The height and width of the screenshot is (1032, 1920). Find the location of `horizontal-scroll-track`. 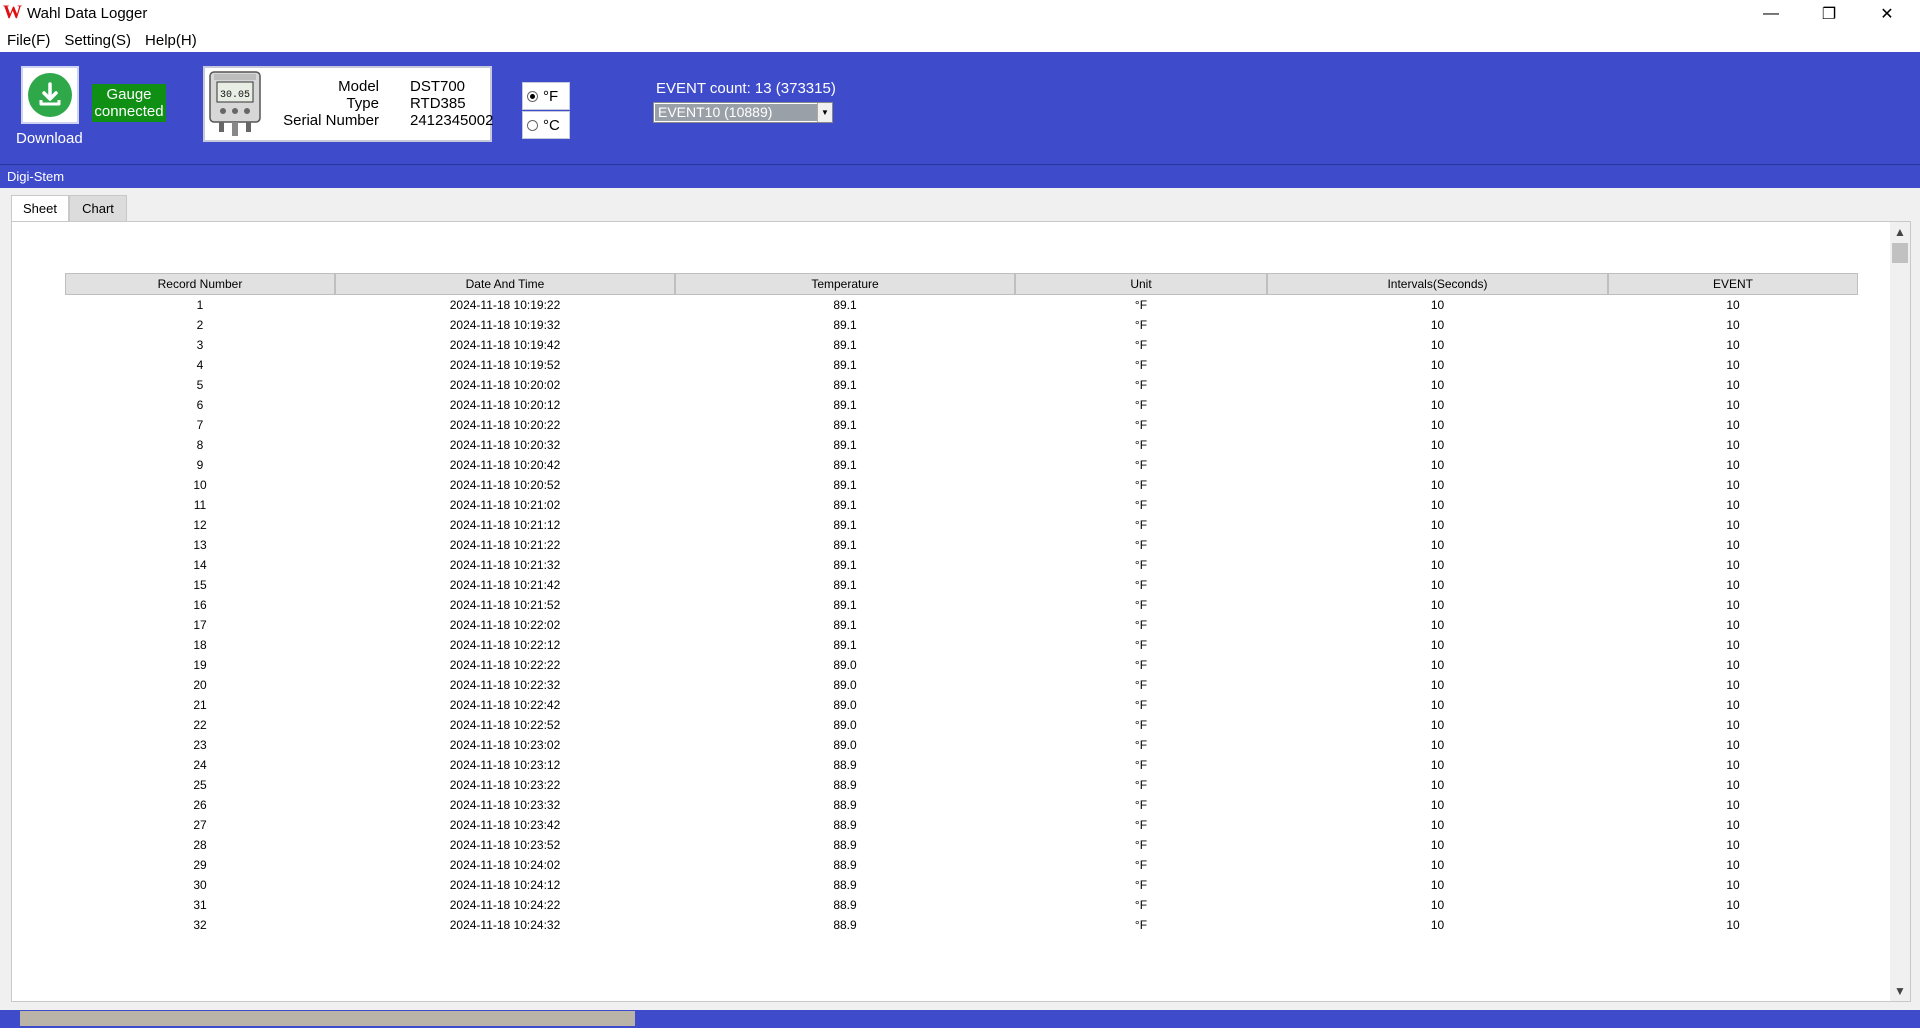

horizontal-scroll-track is located at coordinates (962, 1018).